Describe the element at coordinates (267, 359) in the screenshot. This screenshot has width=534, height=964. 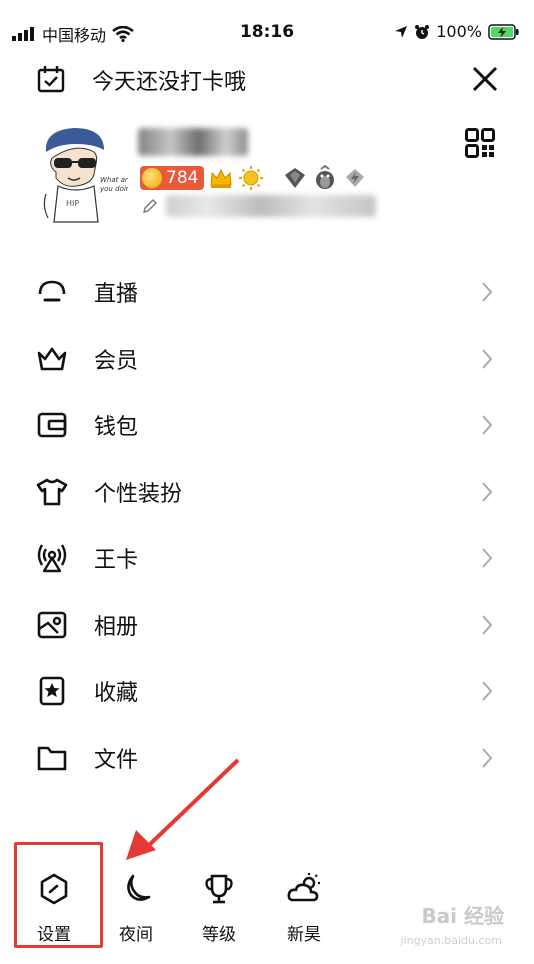
I see `menu-item-vip: 会员` at that location.